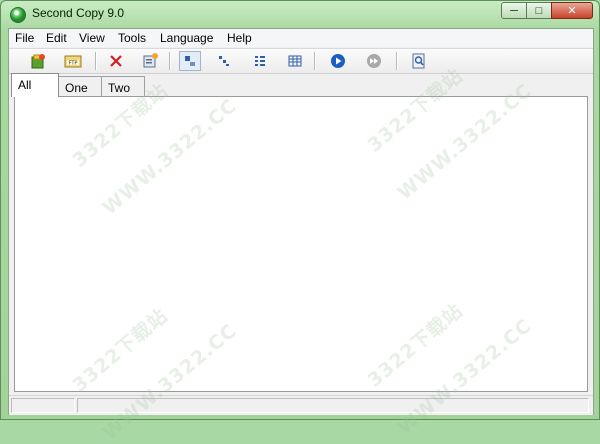  Describe the element at coordinates (56, 38) in the screenshot. I see `menu-edit: Edit` at that location.